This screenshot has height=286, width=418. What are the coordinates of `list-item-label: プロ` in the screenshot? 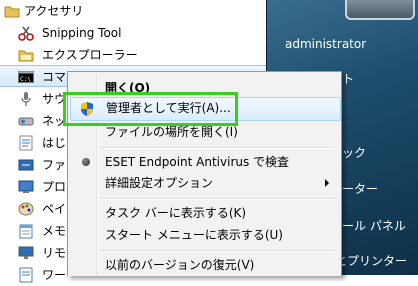 It's located at (54, 187).